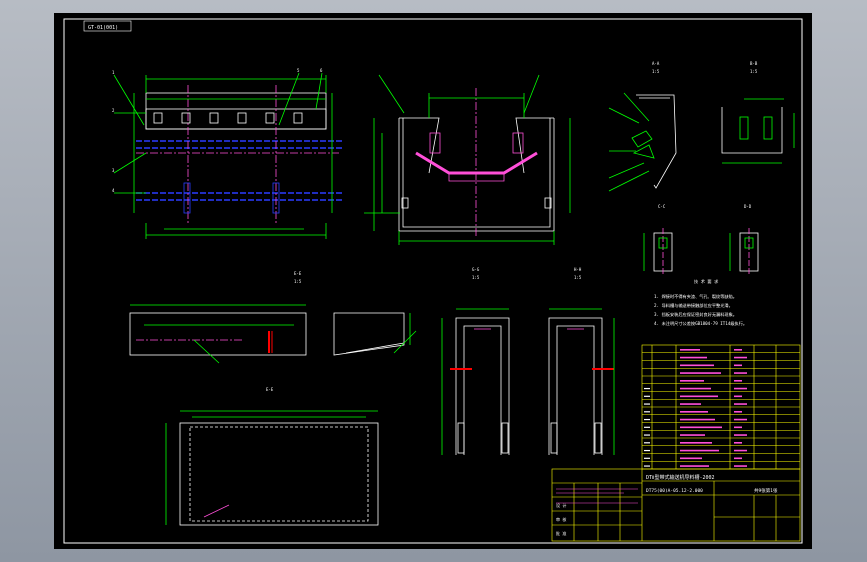  I want to click on detail-g: G-G 1:5, so click(475, 361).